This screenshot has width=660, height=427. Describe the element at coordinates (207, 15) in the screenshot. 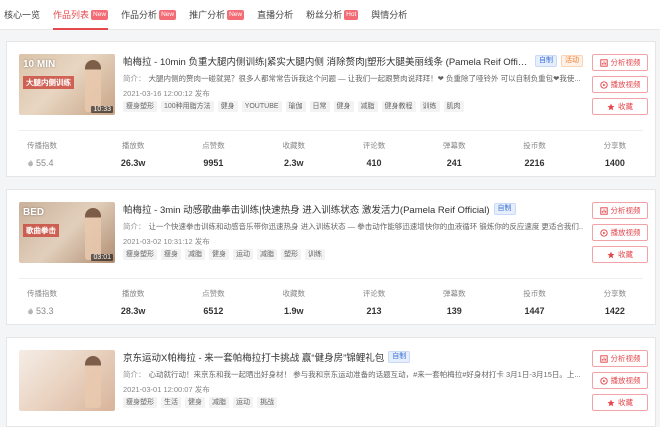

I see `nav-tab-label: 推广分析` at that location.